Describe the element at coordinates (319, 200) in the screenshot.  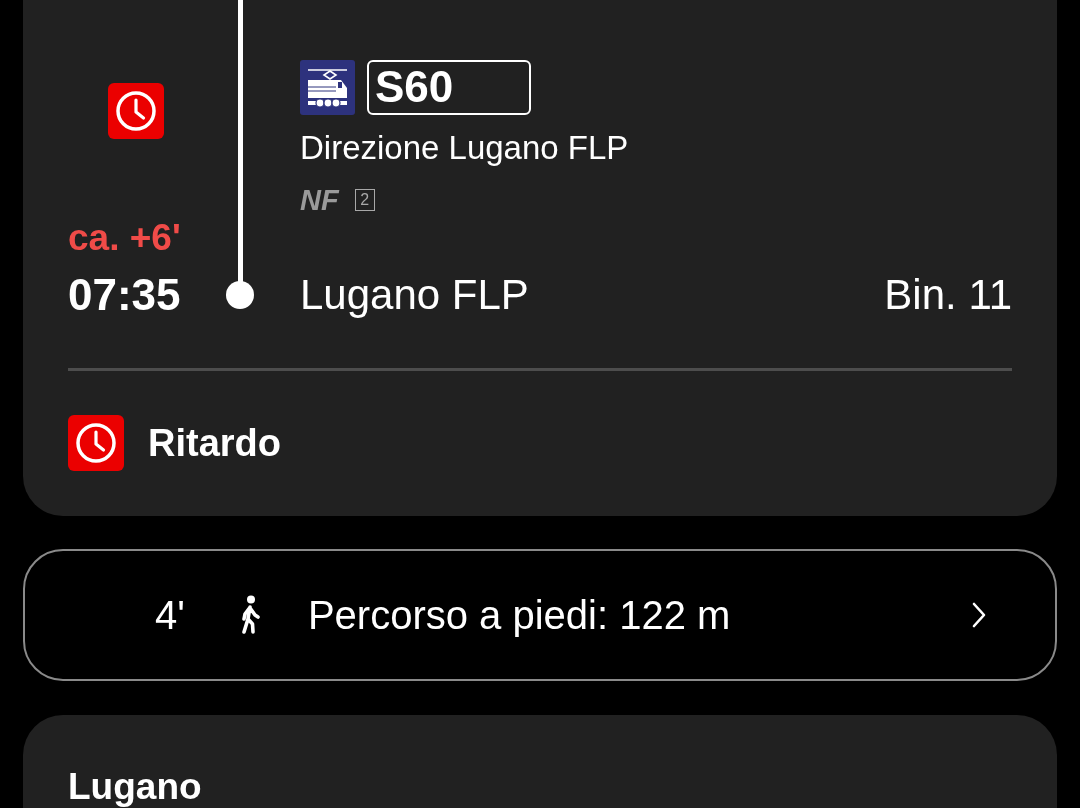
I see `vehicle-type-label: NF` at that location.